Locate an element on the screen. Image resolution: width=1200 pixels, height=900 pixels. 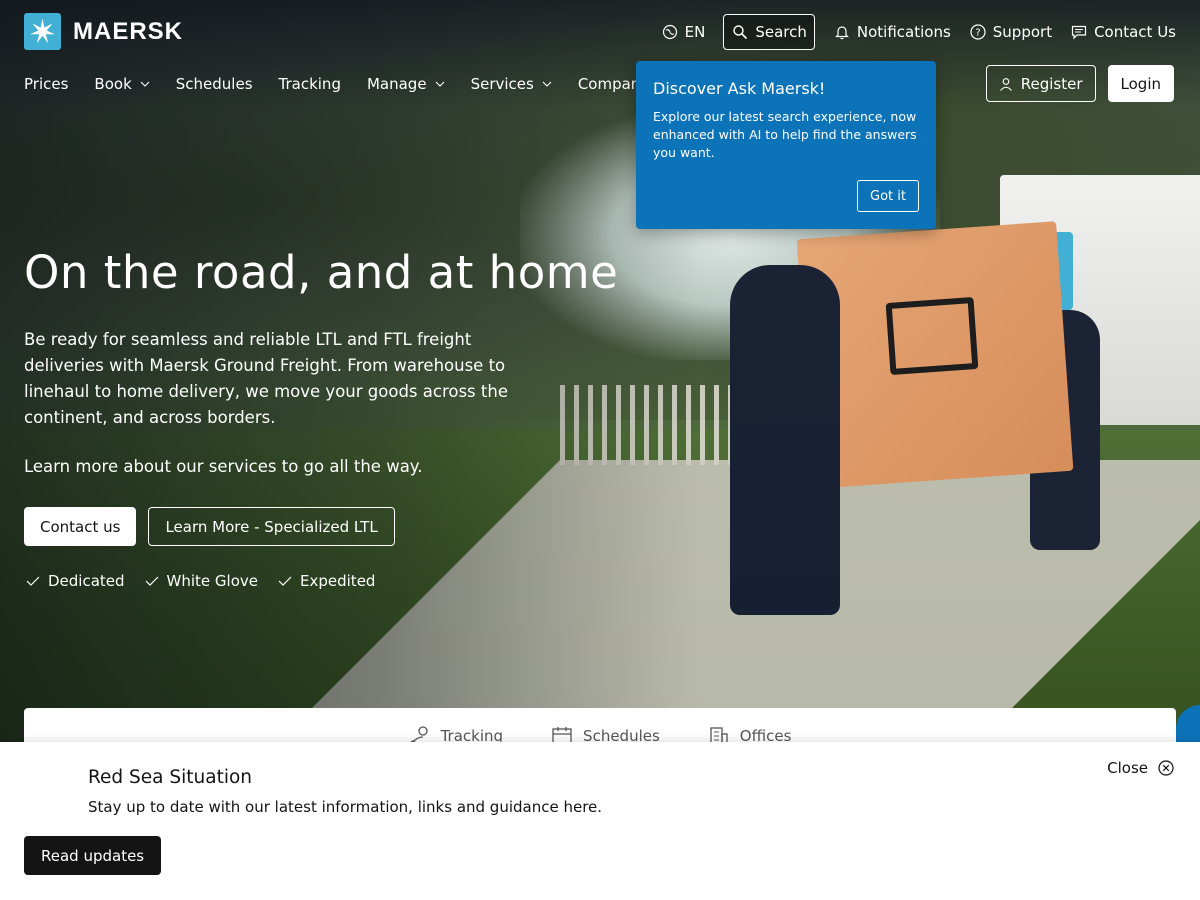
nav-item-book: Book is located at coordinates (122, 84).